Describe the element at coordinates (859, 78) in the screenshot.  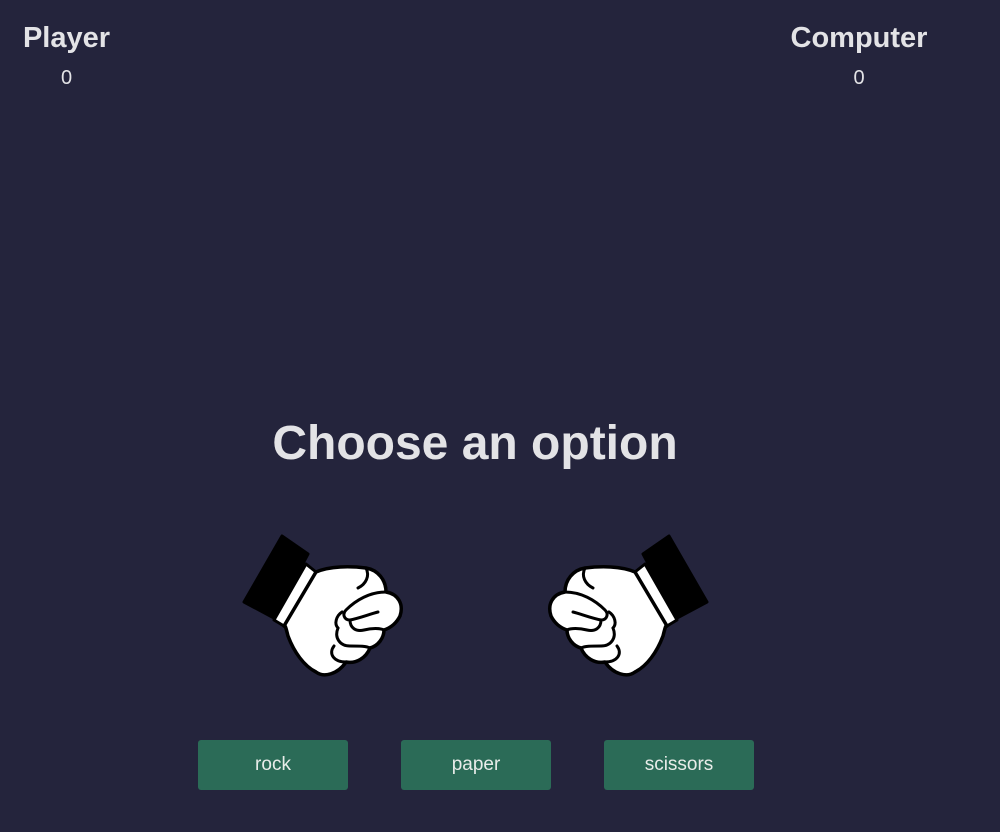
I see `computer-score: 0` at that location.